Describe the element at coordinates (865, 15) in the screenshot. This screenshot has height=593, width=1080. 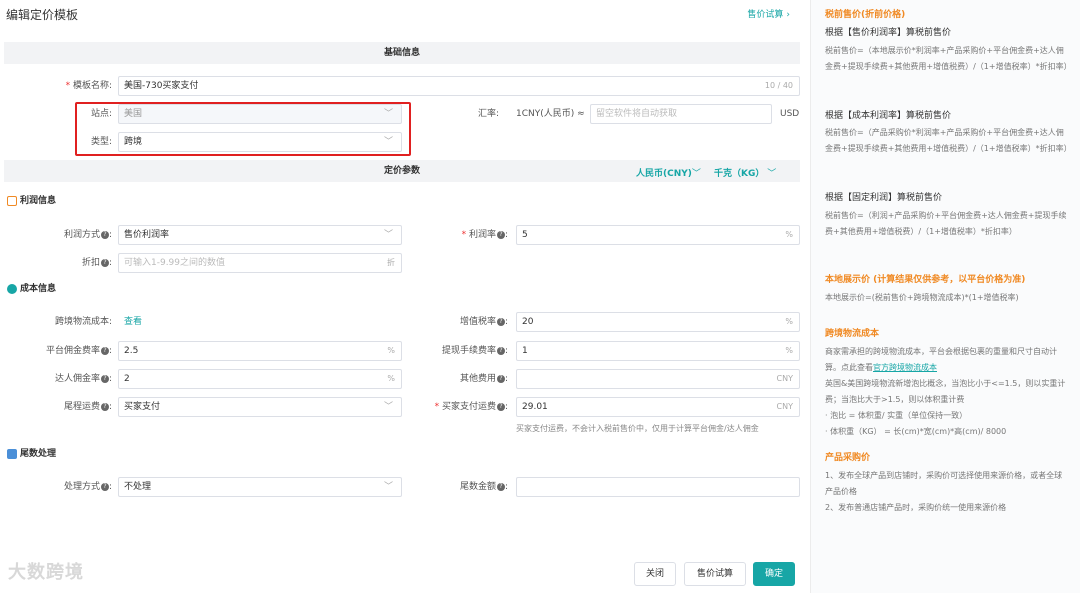
I see `sidebar-title-pretax: 税前售价(折前价格)` at that location.